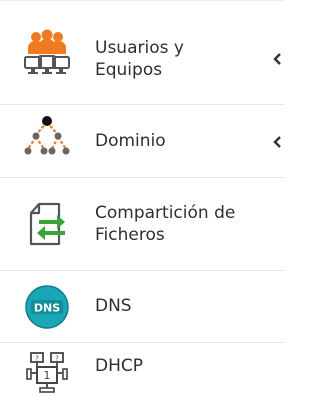 This screenshot has width=320, height=403. What do you see at coordinates (130, 235) in the screenshot?
I see `label-line-2: Ficheros` at bounding box center [130, 235].